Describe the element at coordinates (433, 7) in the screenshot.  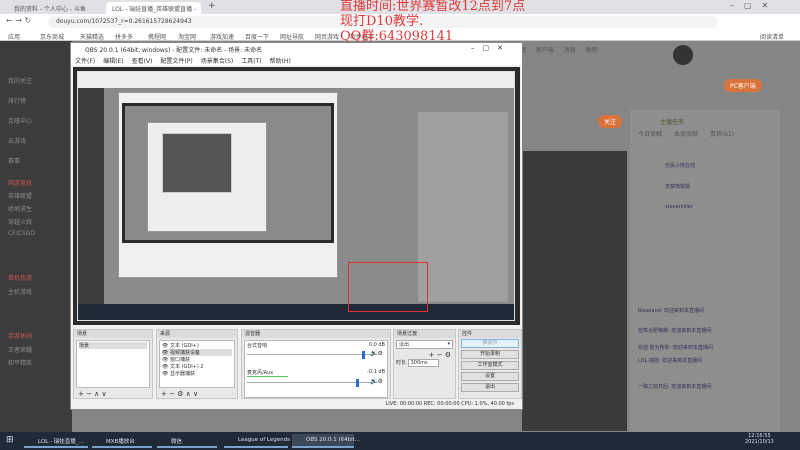
I see `overlay-line: 直播时间:世界赛暂改12点到7点` at that location.